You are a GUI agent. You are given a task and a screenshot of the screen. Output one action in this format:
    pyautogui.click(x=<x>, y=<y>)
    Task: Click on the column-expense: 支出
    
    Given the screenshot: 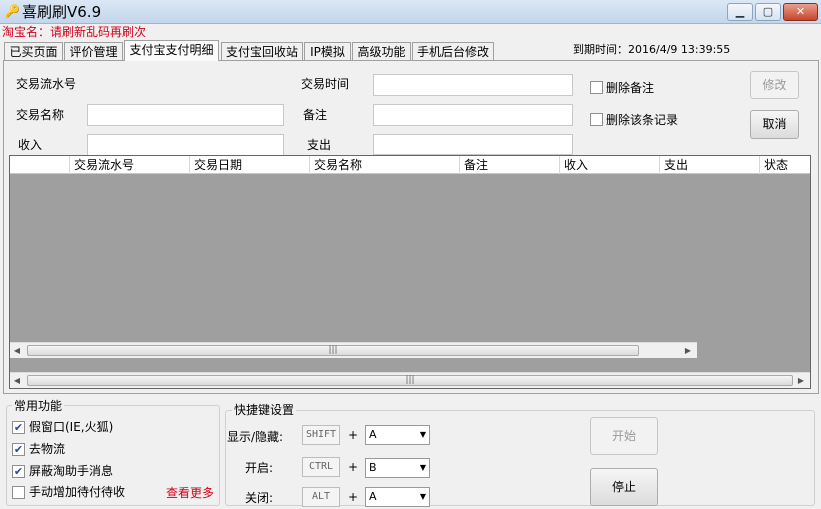 What is the action you would take?
    pyautogui.click(x=710, y=165)
    